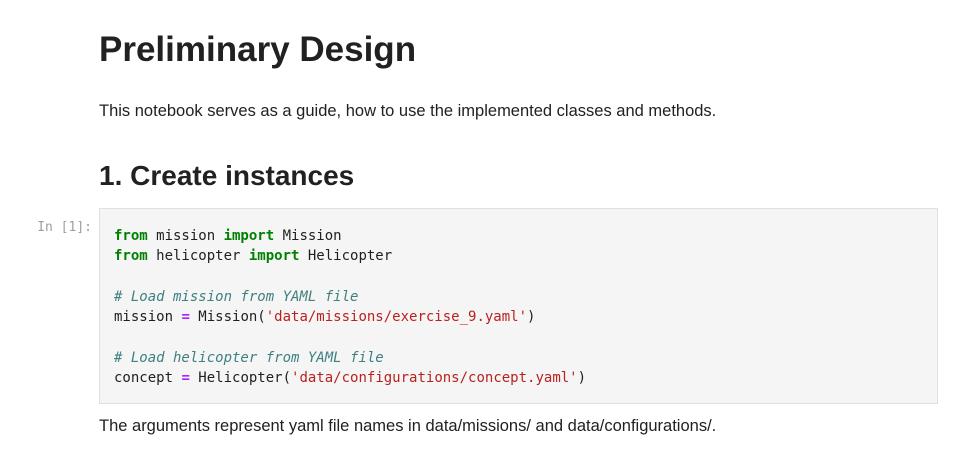 The height and width of the screenshot is (457, 961). Describe the element at coordinates (308, 236) in the screenshot. I see `import-name: Mission` at that location.